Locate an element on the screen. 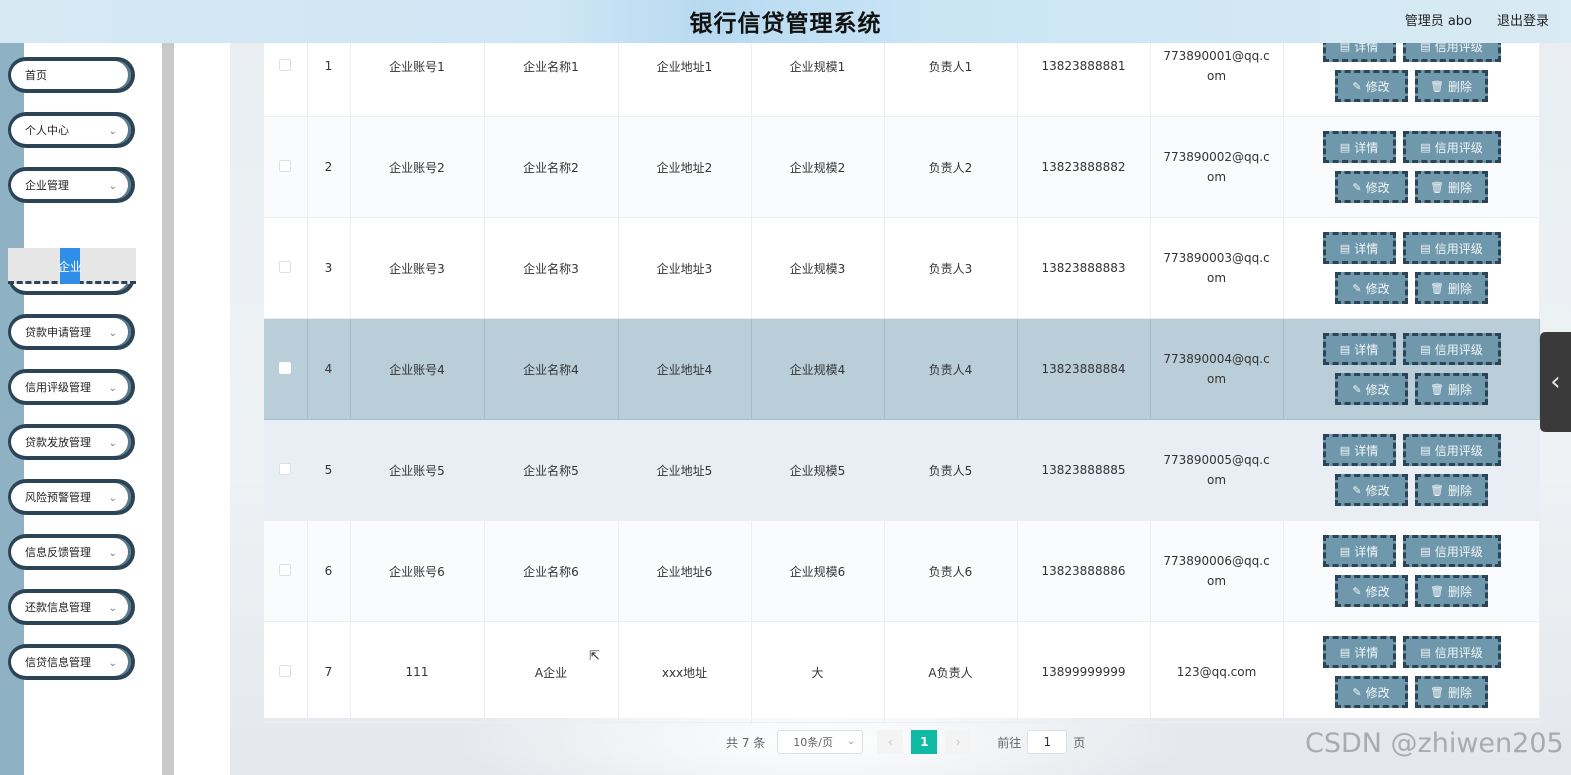 Image resolution: width=1571 pixels, height=775 pixels. sidebar-item-2: 企业管理 ⌄ is located at coordinates (71, 185).